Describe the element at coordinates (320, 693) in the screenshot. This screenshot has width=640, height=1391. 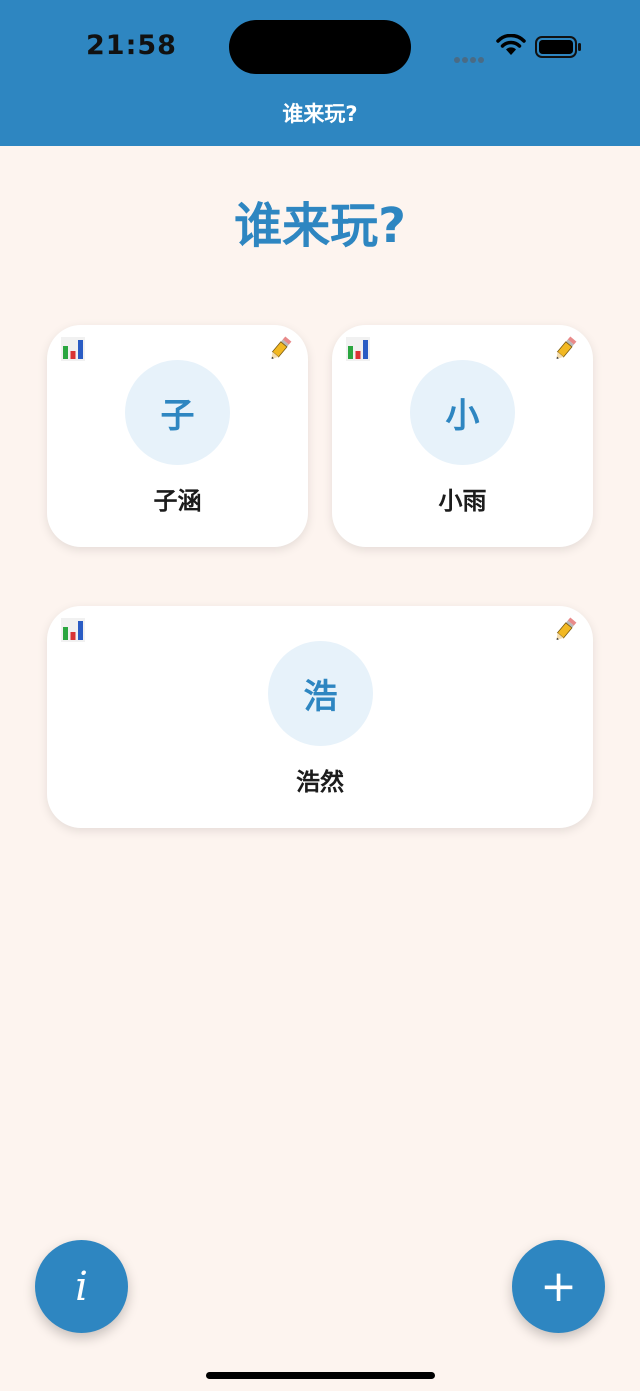
I see `avatar: 浩` at that location.